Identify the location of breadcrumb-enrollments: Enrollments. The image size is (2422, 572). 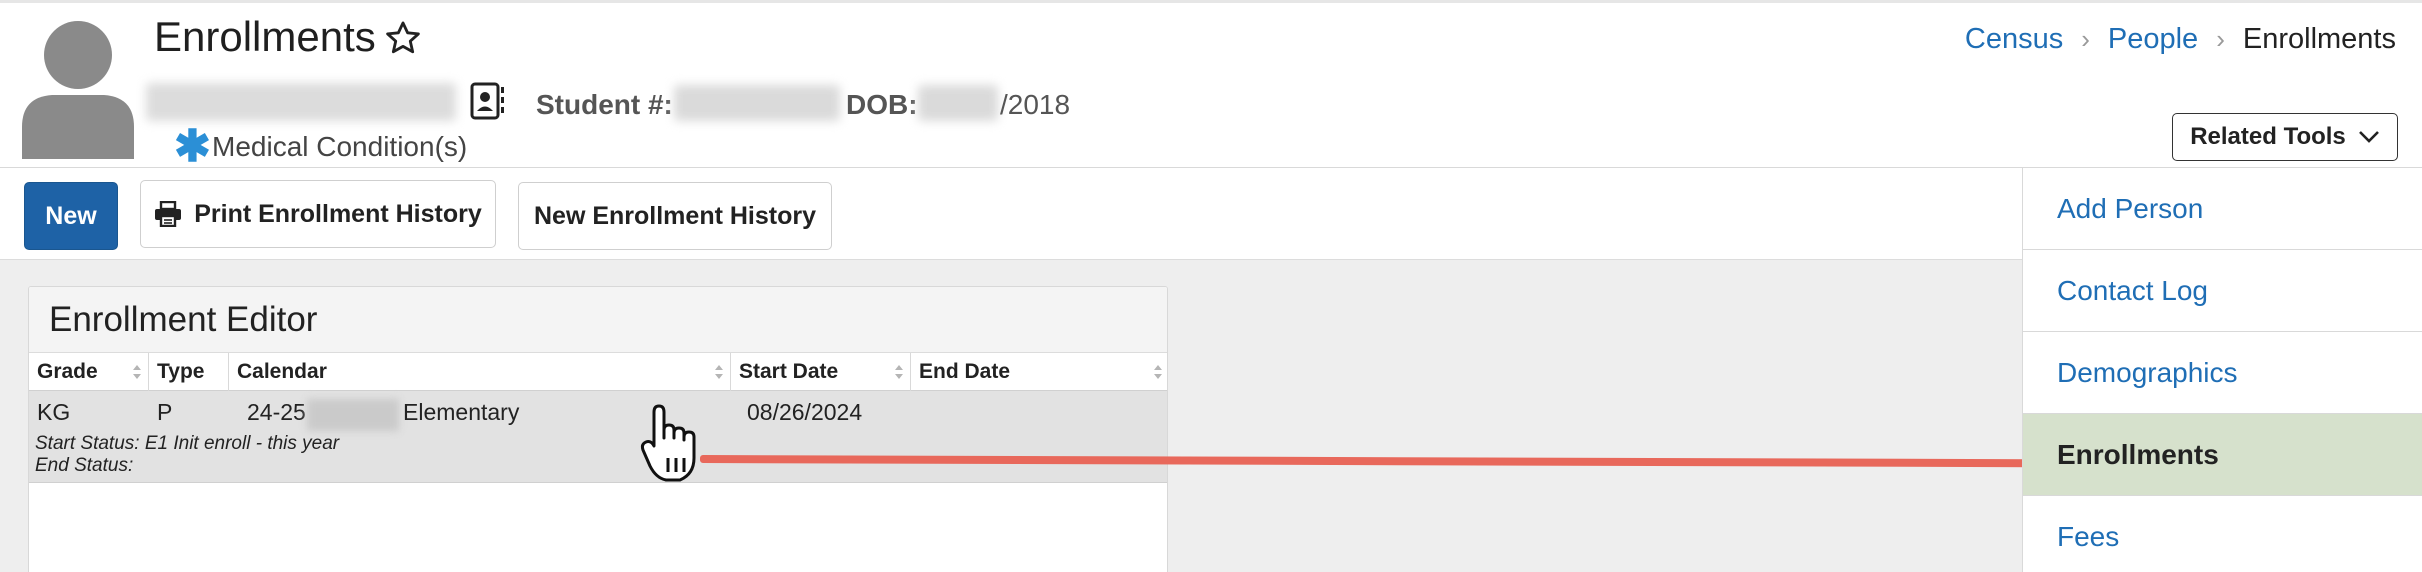
(2319, 39).